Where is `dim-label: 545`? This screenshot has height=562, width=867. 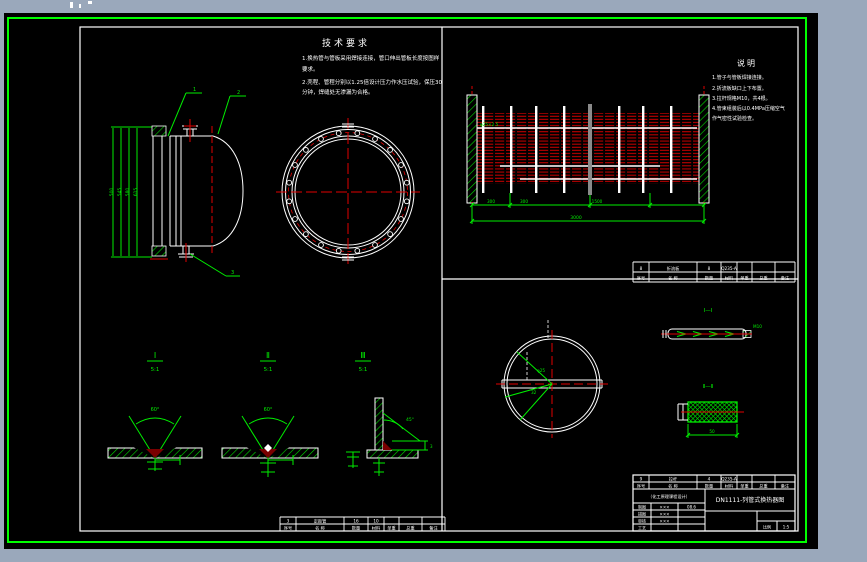
dim-label: 545 is located at coordinates (120, 192).